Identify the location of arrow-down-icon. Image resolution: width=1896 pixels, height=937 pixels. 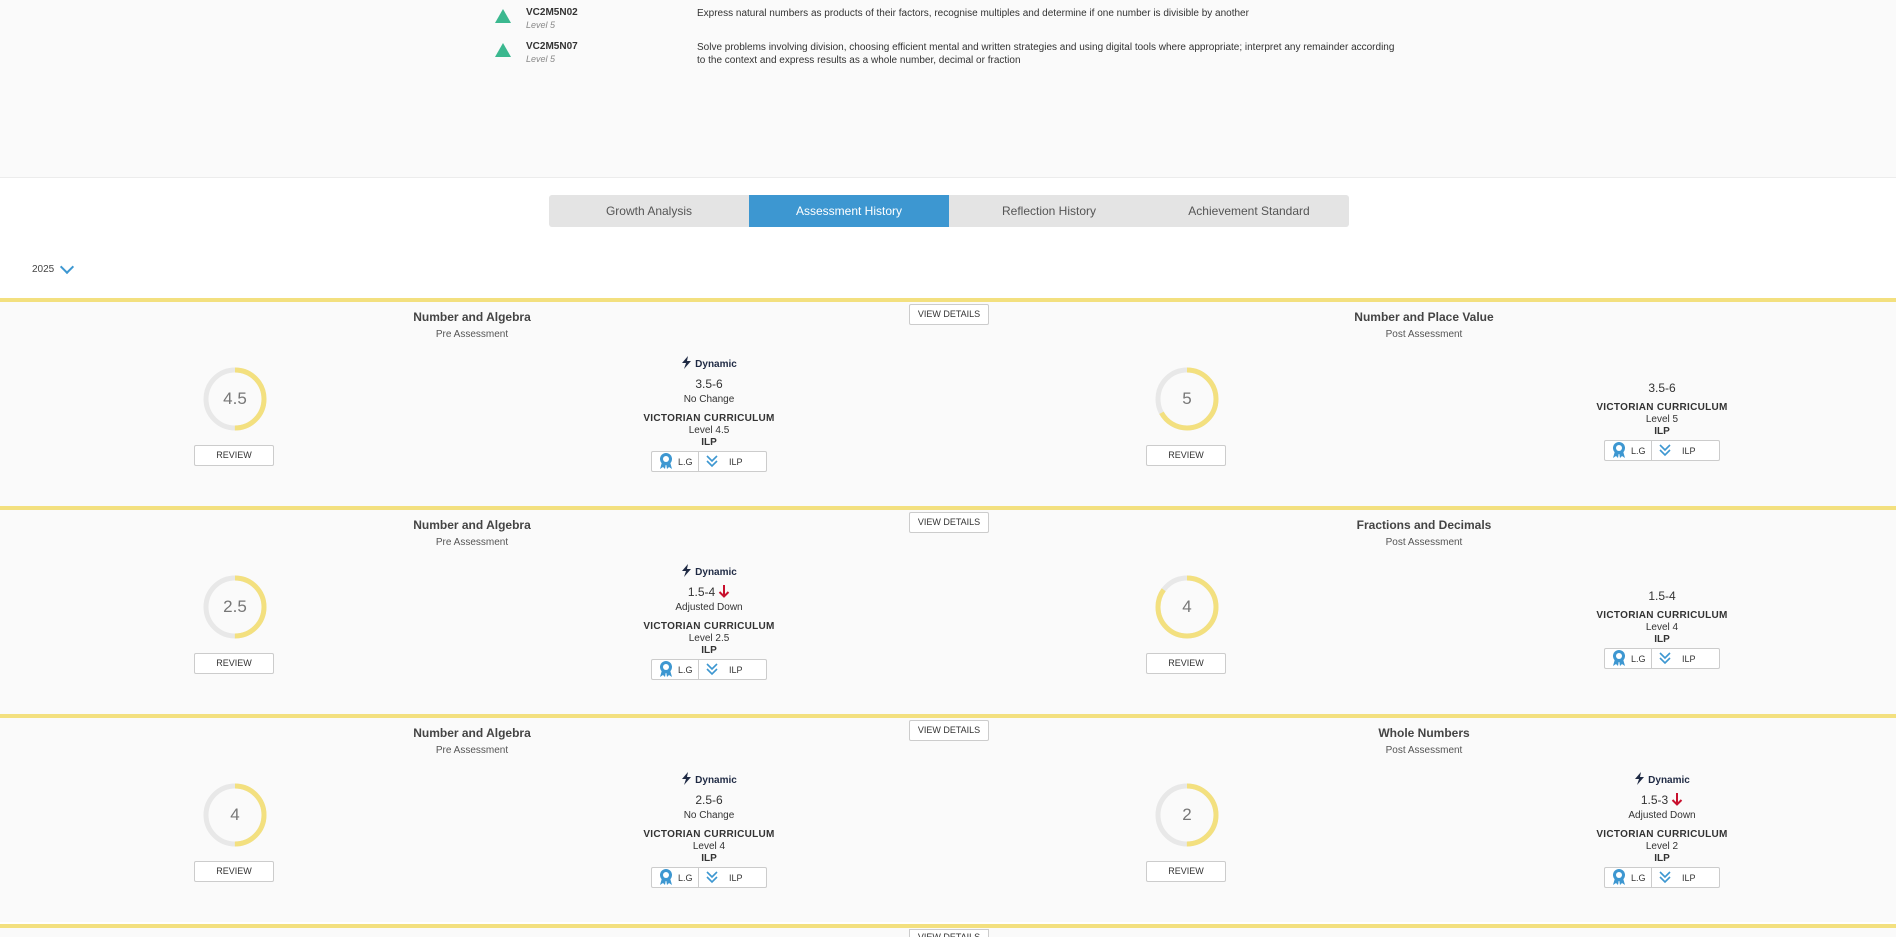
(724, 592).